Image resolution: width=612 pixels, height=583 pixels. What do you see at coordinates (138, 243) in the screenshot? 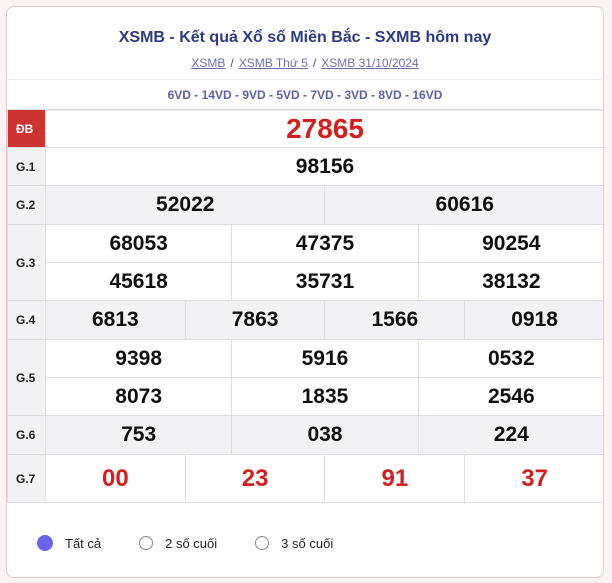
I see `prize-g3-number: 68053` at bounding box center [138, 243].